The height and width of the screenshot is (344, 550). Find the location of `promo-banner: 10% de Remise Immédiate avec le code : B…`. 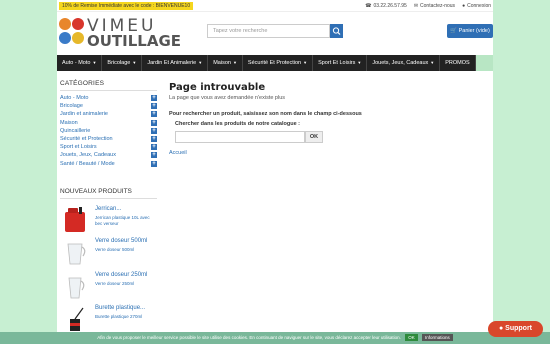

promo-banner: 10% de Remise Immédiate avec le code : B… is located at coordinates (126, 6).